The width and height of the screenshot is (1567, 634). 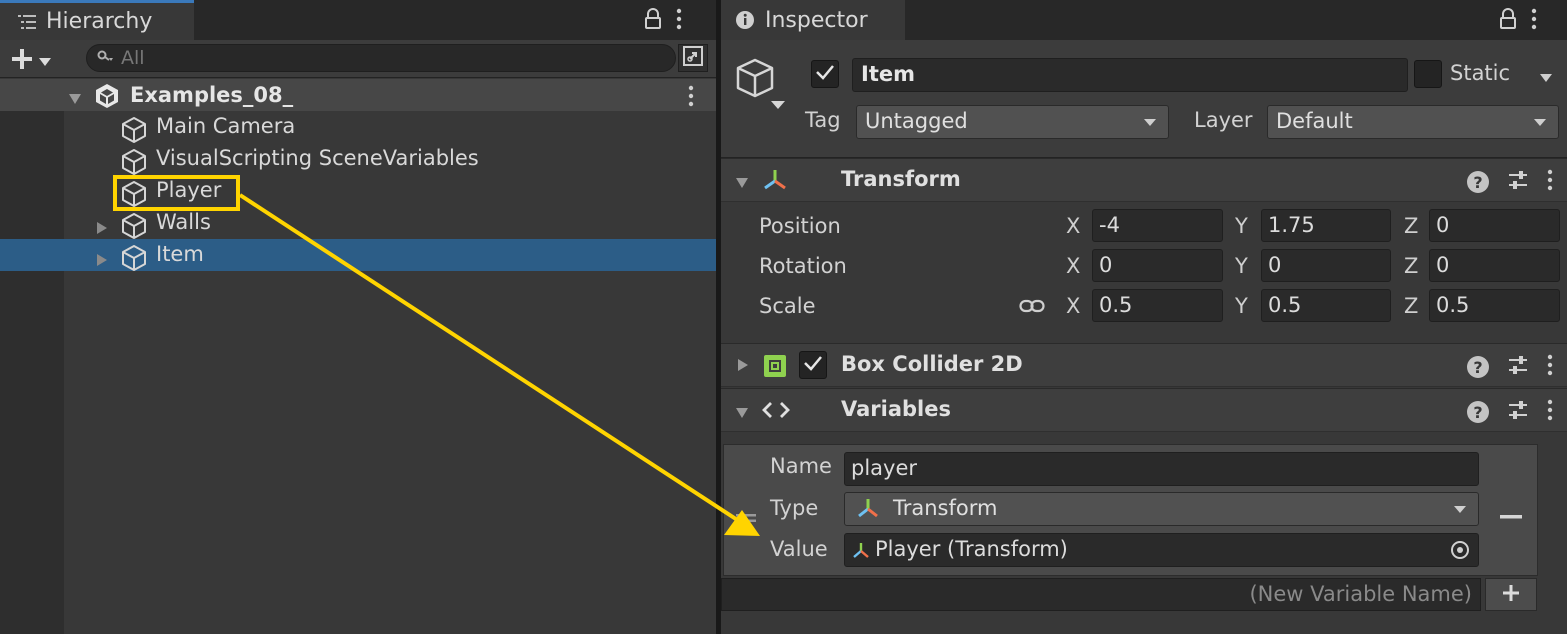 I want to click on search-placeholder: All, so click(x=133, y=58).